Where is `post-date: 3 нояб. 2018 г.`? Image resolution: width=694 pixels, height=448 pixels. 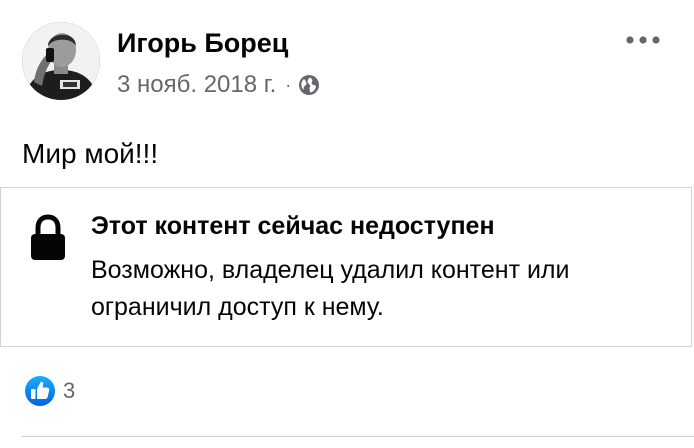 post-date: 3 нояб. 2018 г. is located at coordinates (196, 85).